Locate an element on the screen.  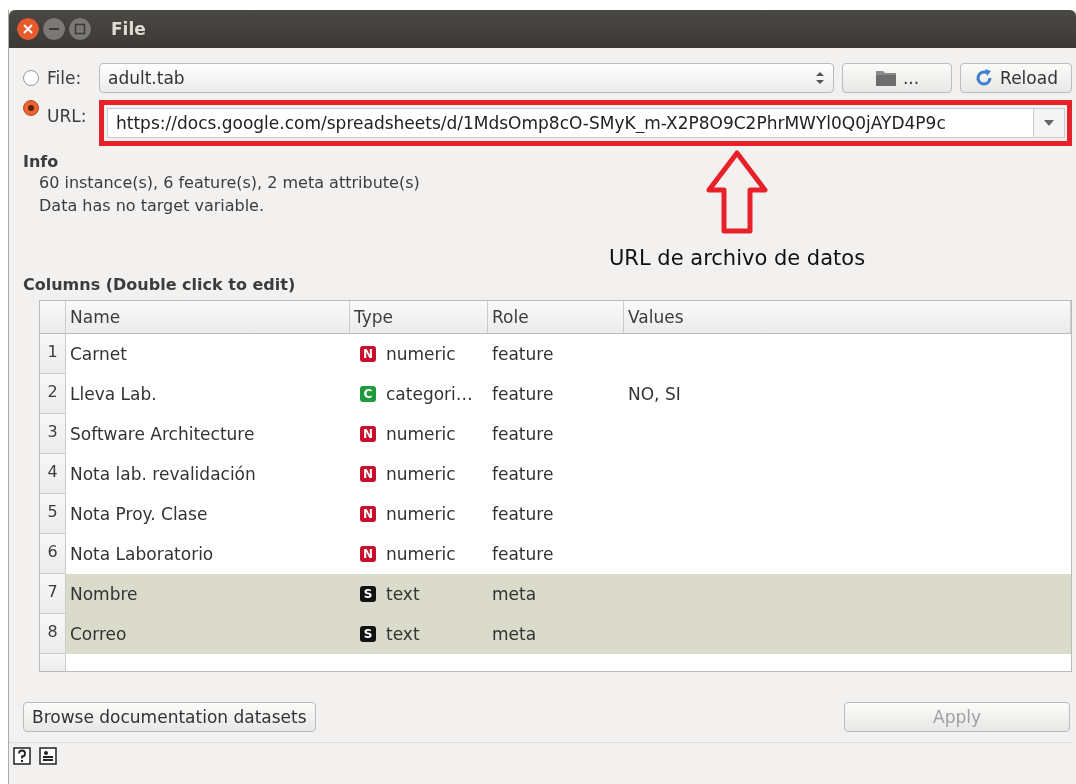
table-cell-text: Carnet is located at coordinates (98, 354).